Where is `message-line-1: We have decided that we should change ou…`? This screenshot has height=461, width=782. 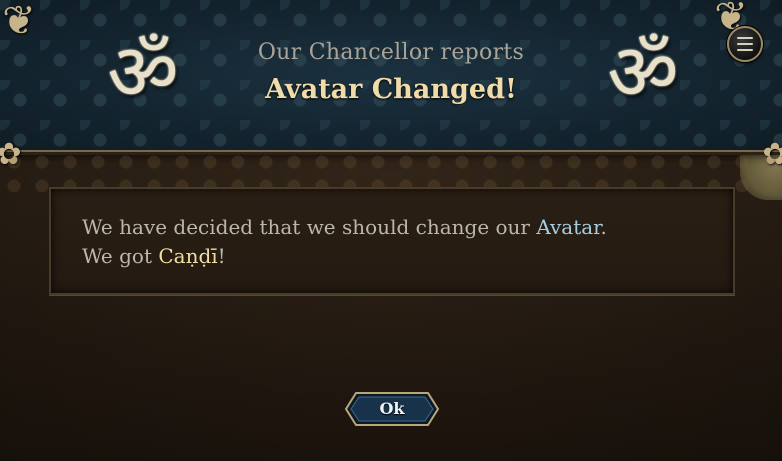
message-line-1: We have decided that we should change ou… is located at coordinates (344, 227).